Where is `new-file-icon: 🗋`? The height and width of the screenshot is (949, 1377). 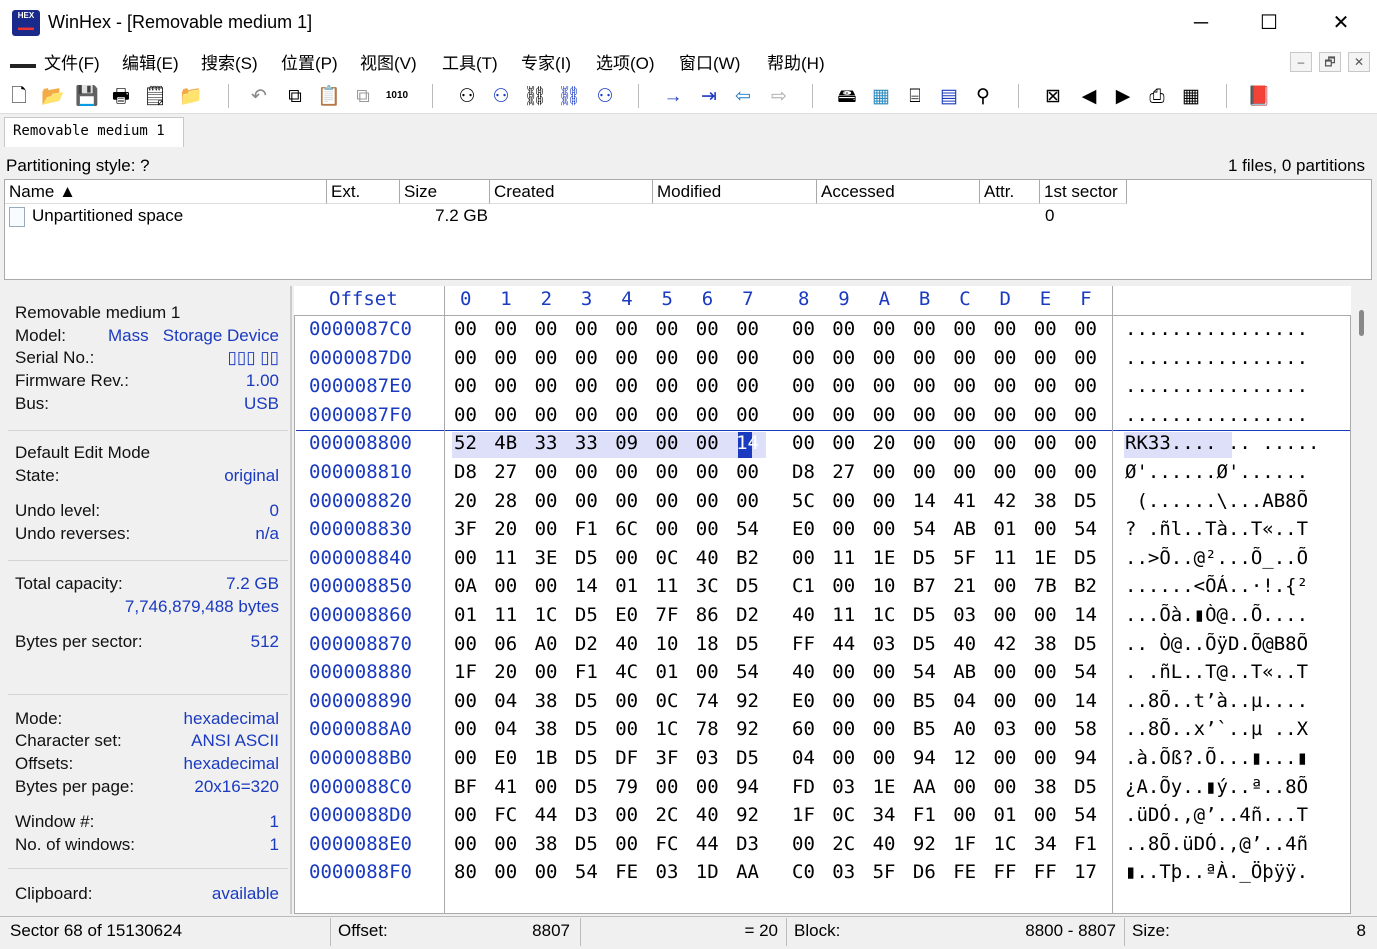 new-file-icon: 🗋 is located at coordinates (19, 96).